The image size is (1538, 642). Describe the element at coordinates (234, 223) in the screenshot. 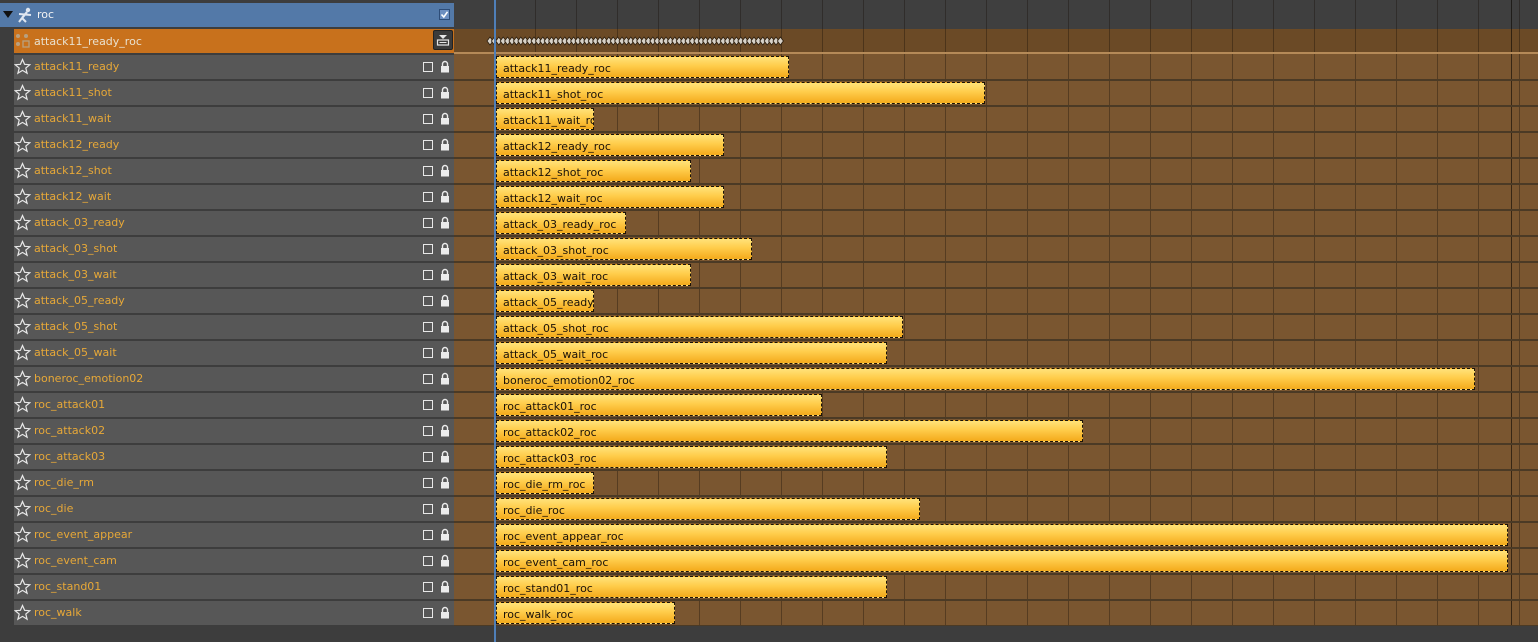

I see `track-row: attack_03_ready` at that location.